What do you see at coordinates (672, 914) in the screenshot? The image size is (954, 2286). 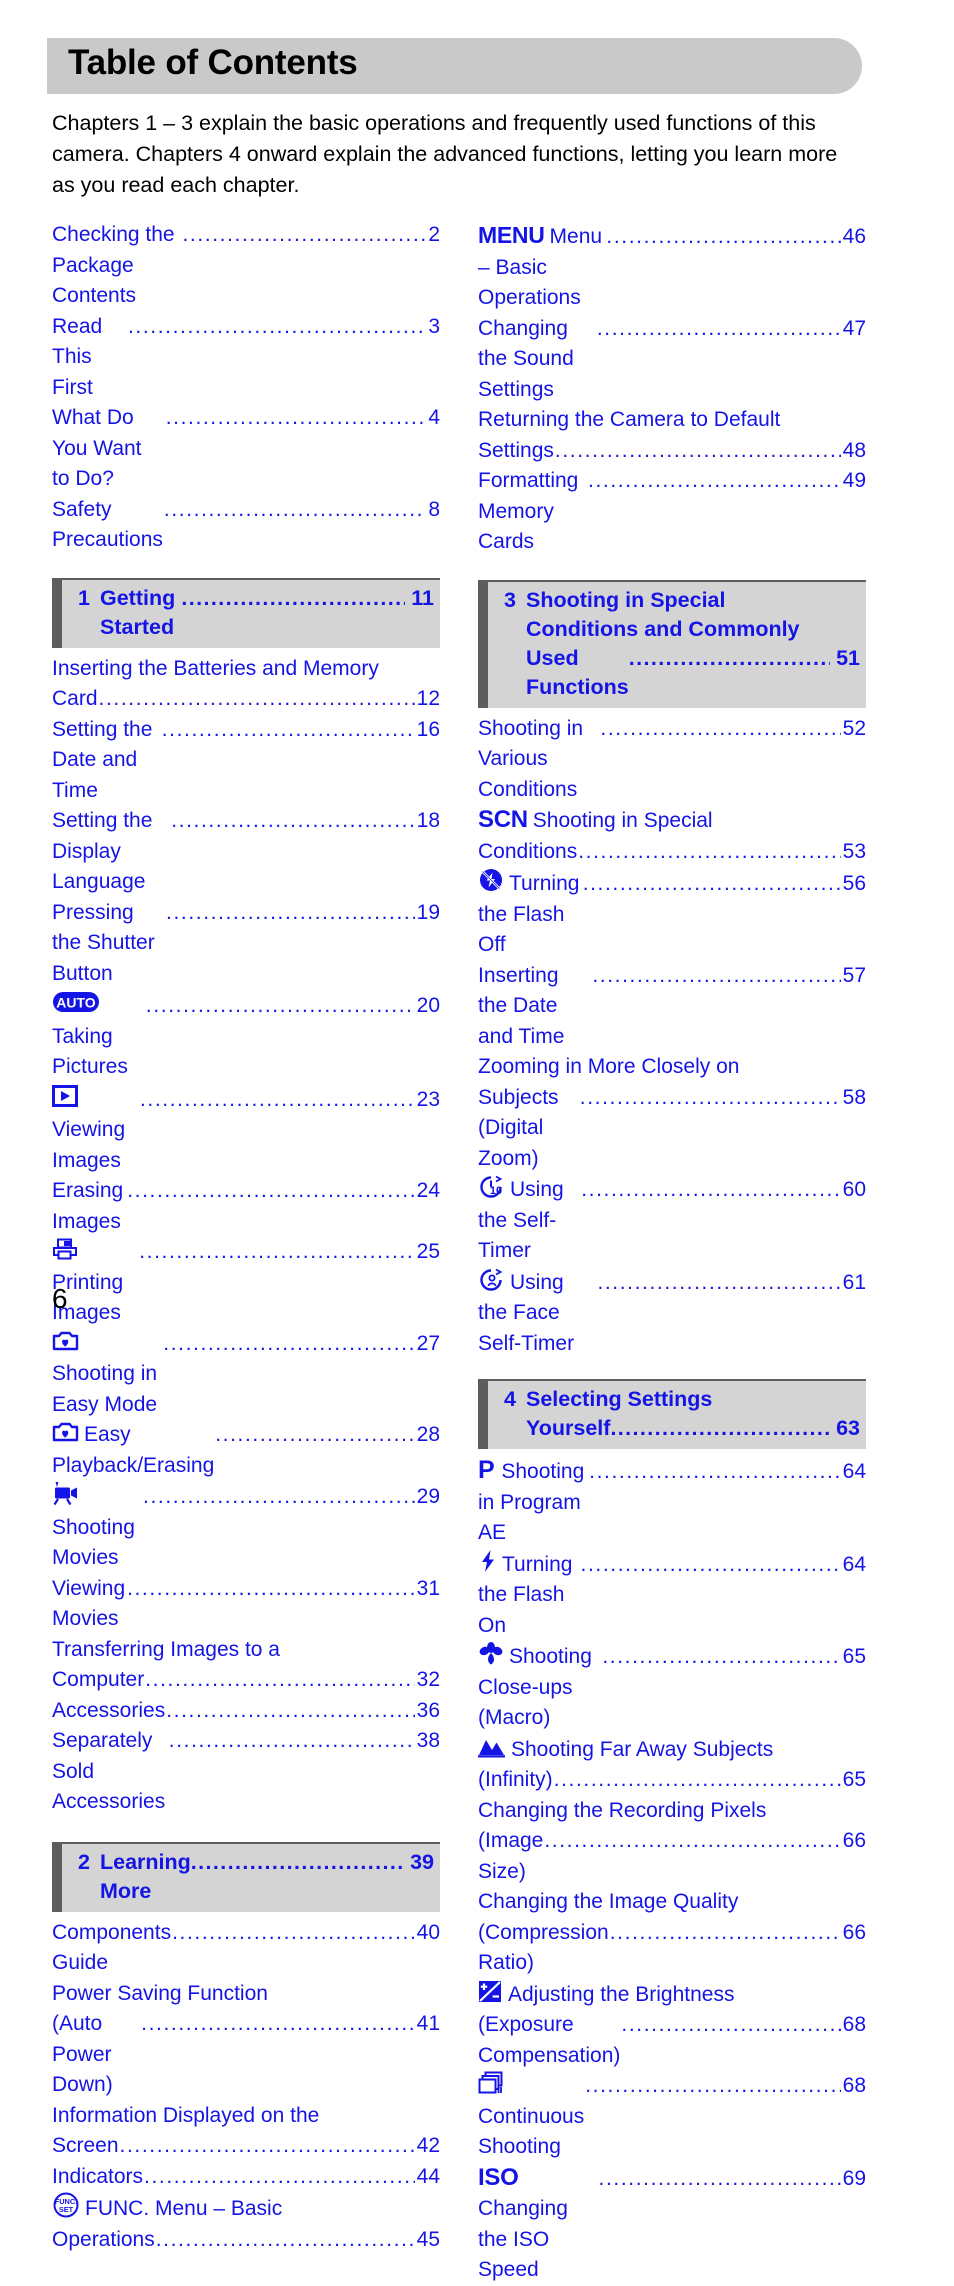 I see `toc-entry: Turning the Flash Off 56` at bounding box center [672, 914].